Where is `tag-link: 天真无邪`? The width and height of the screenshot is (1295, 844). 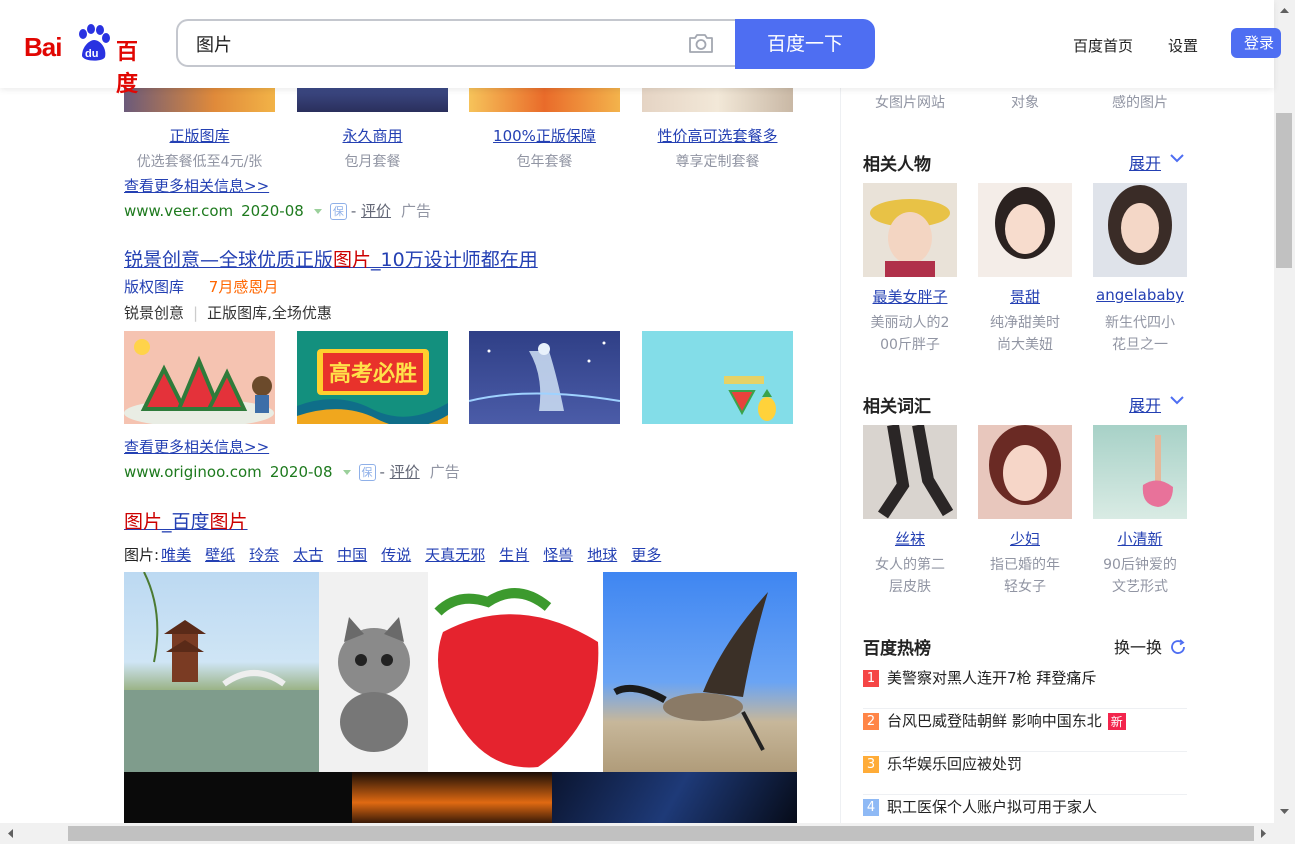 tag-link: 天真无邪 is located at coordinates (455, 555).